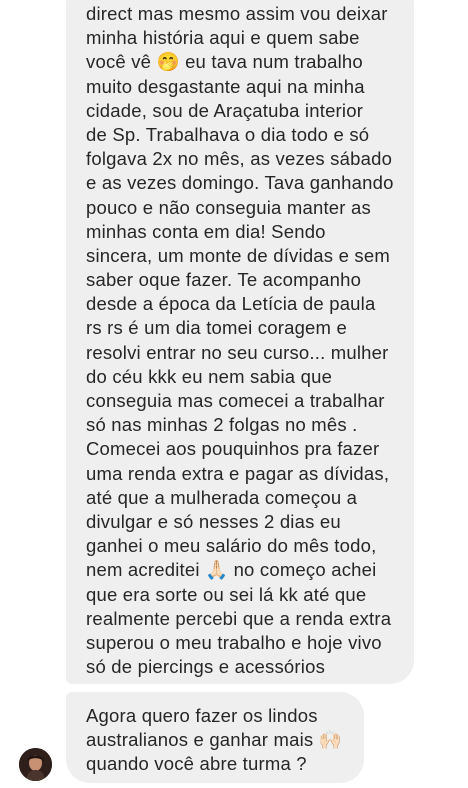  Describe the element at coordinates (231, 570) in the screenshot. I see `message-text-line: nem acreditei 🙏🏻 no começo achei` at that location.